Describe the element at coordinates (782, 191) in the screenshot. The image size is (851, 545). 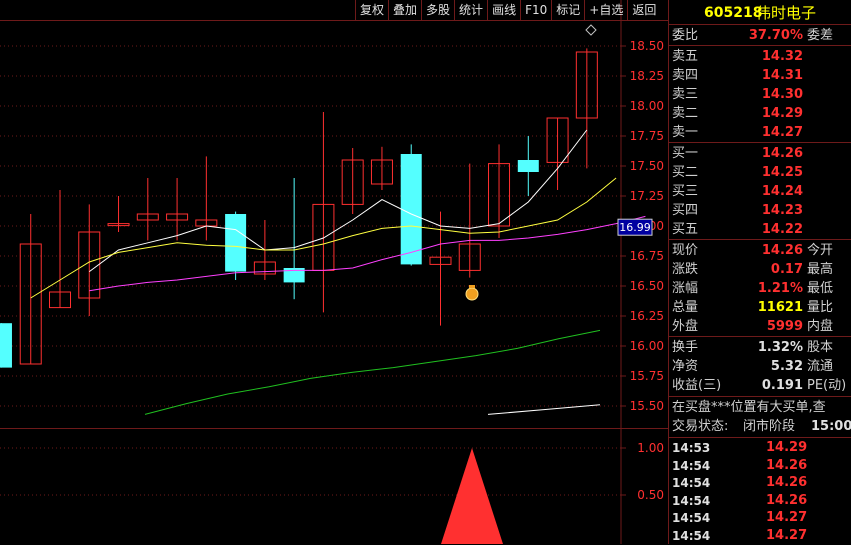
I see `buy-level-price: 14.24` at that location.